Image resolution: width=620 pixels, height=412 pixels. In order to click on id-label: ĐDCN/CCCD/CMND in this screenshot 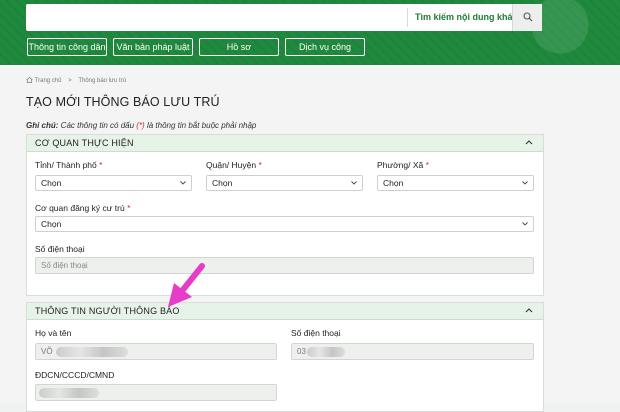, I will do `click(75, 375)`.